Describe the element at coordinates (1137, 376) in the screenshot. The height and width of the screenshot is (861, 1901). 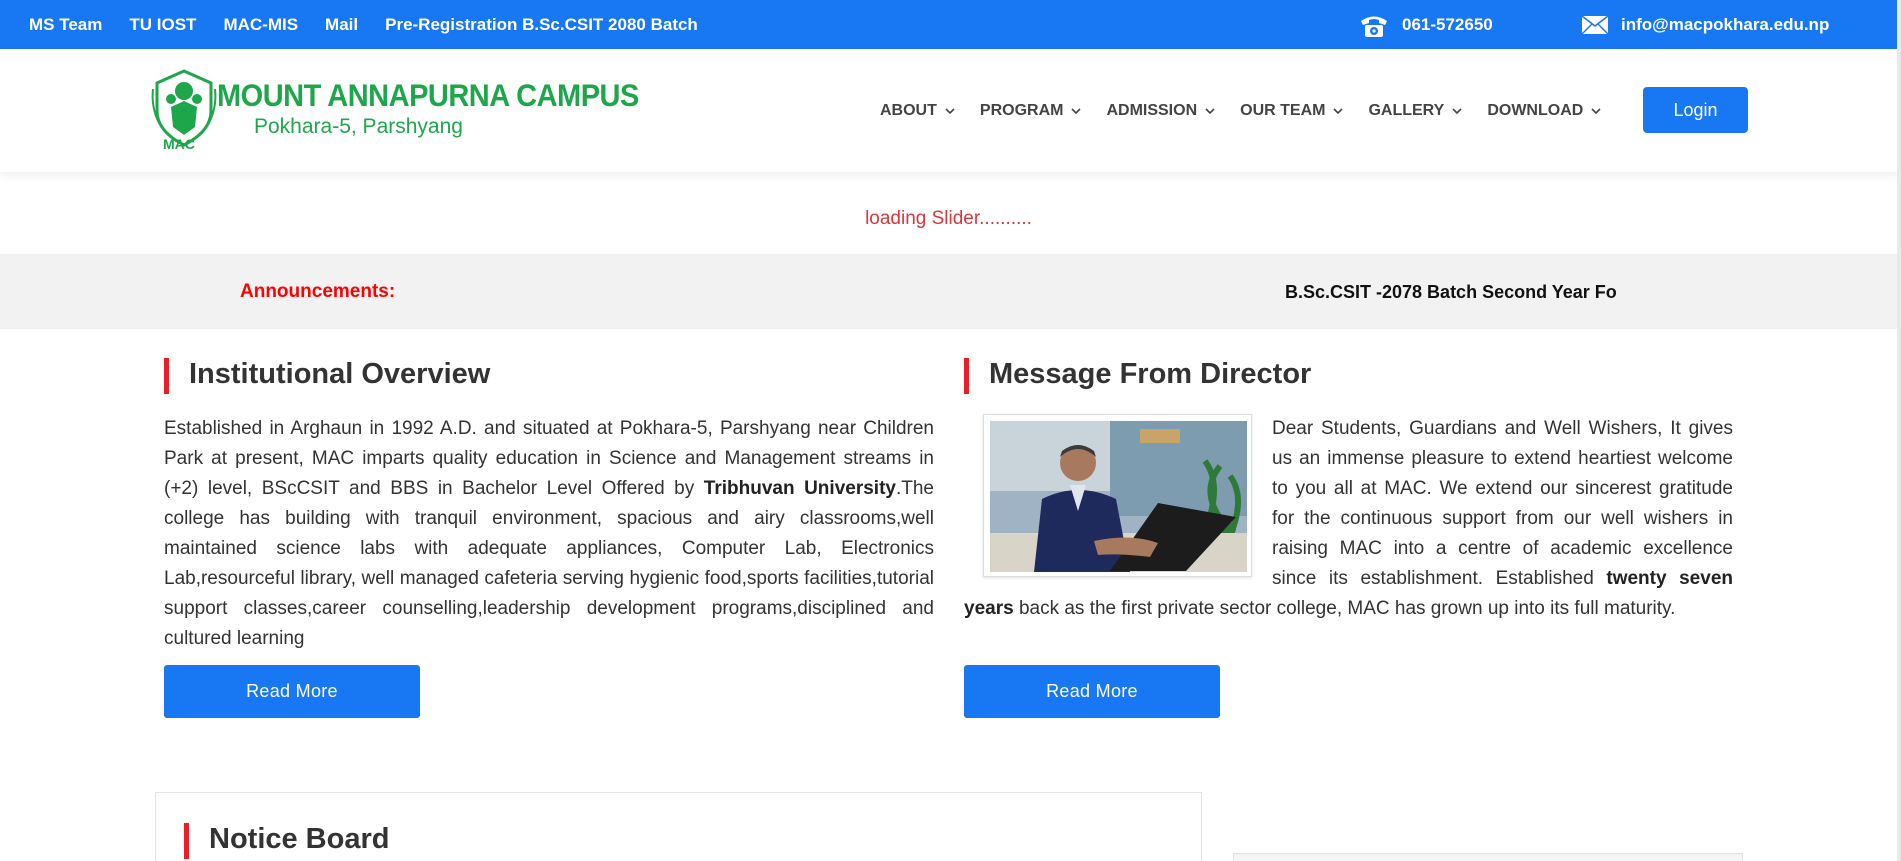
I see `director-title: Message From Director` at that location.